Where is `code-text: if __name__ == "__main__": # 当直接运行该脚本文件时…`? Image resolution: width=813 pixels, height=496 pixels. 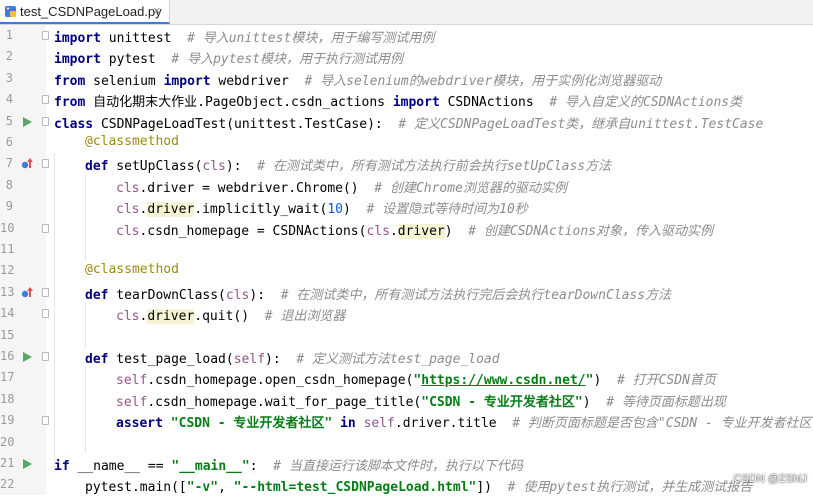 code-text: if __name__ == "__main__": # 当直接运行该脚本文件时… is located at coordinates (288, 466).